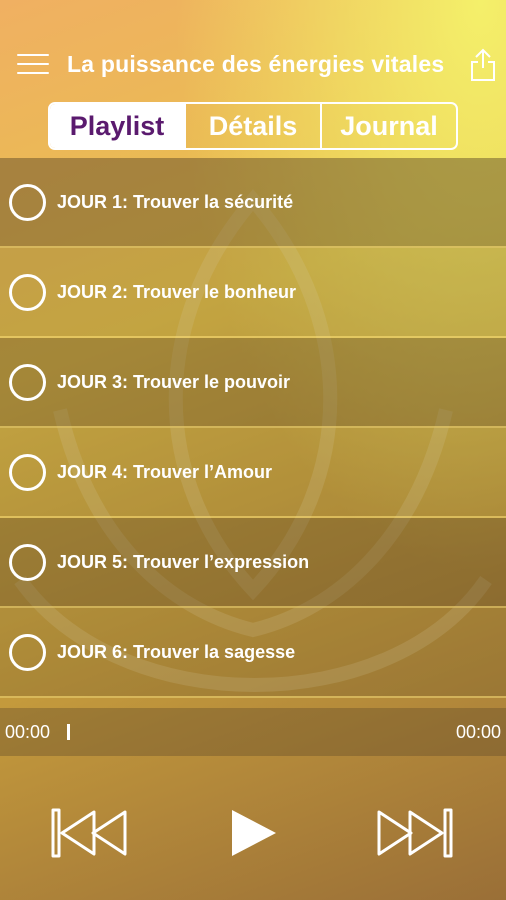 The height and width of the screenshot is (900, 506). Describe the element at coordinates (176, 651) in the screenshot. I see `playlist-item-label: JOUR 6: Trouver la sagesse` at that location.